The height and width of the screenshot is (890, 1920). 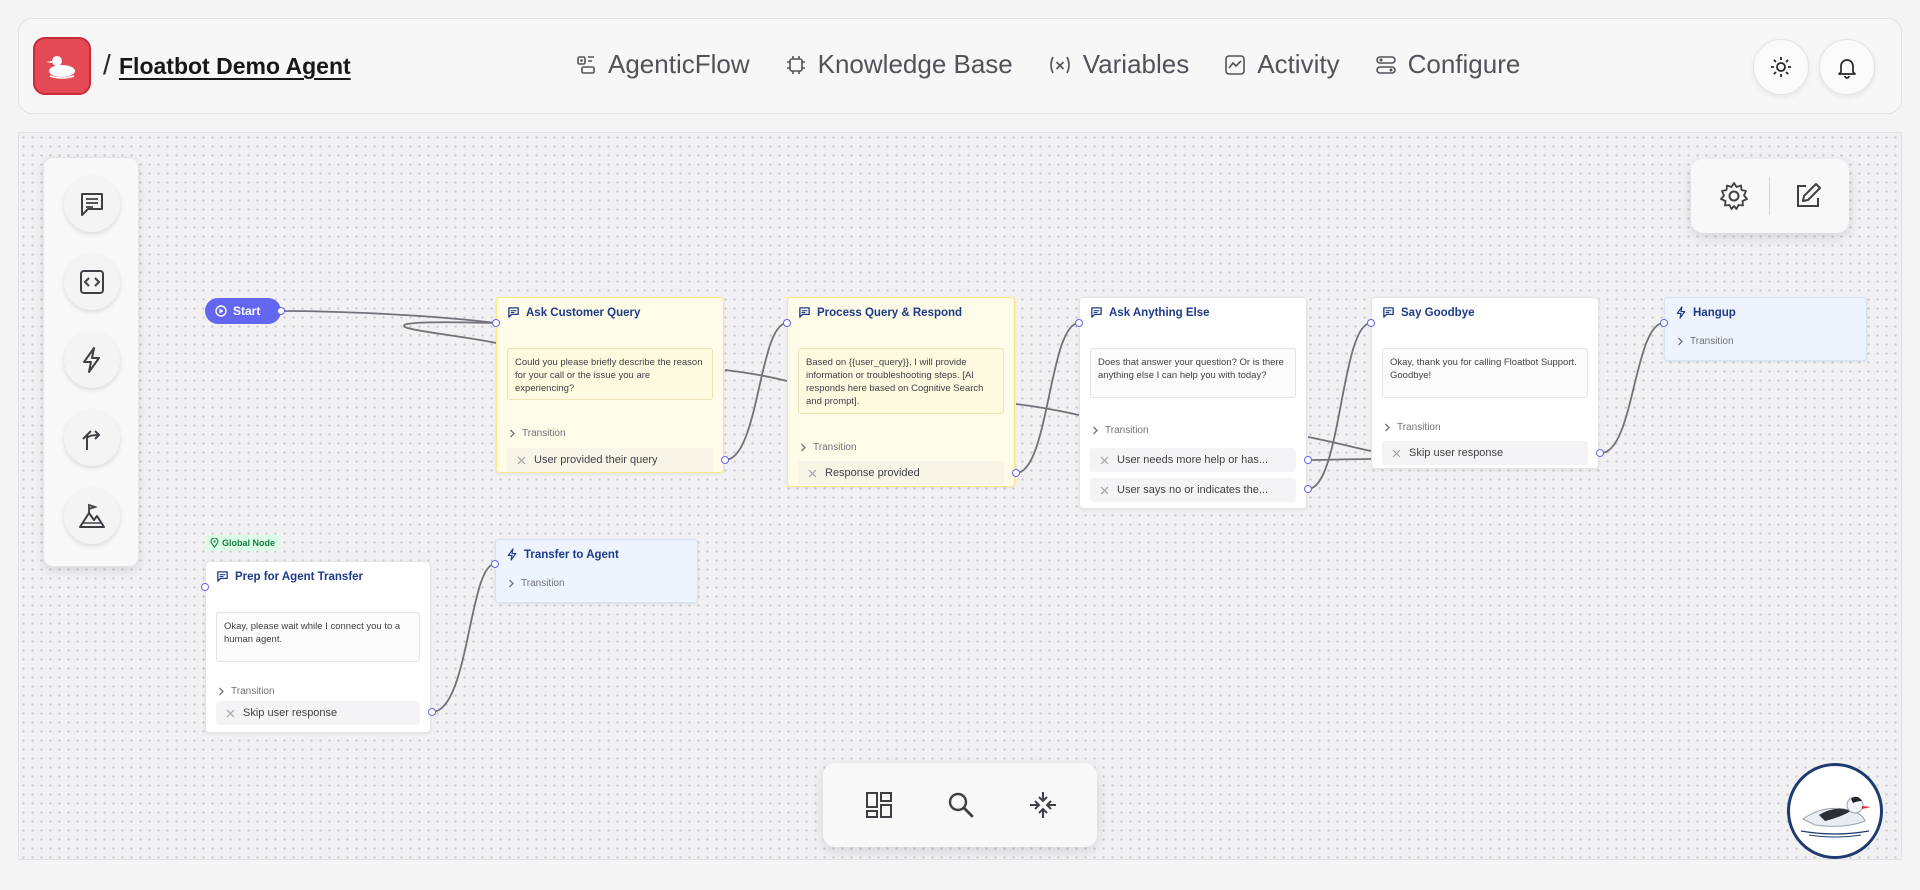 What do you see at coordinates (1835, 817) in the screenshot?
I see `bird-avatar-icon` at bounding box center [1835, 817].